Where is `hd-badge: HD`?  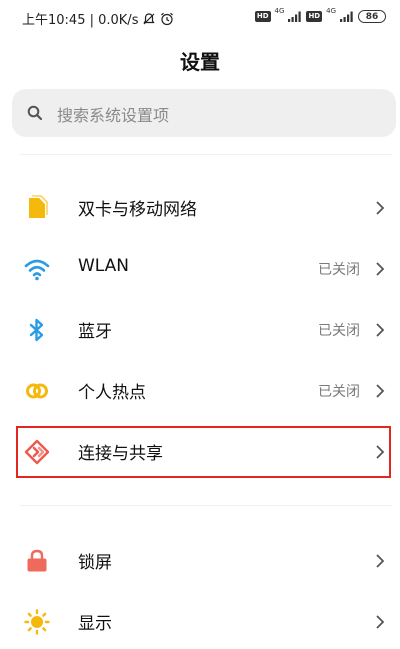
hd-badge: HD is located at coordinates (262, 16).